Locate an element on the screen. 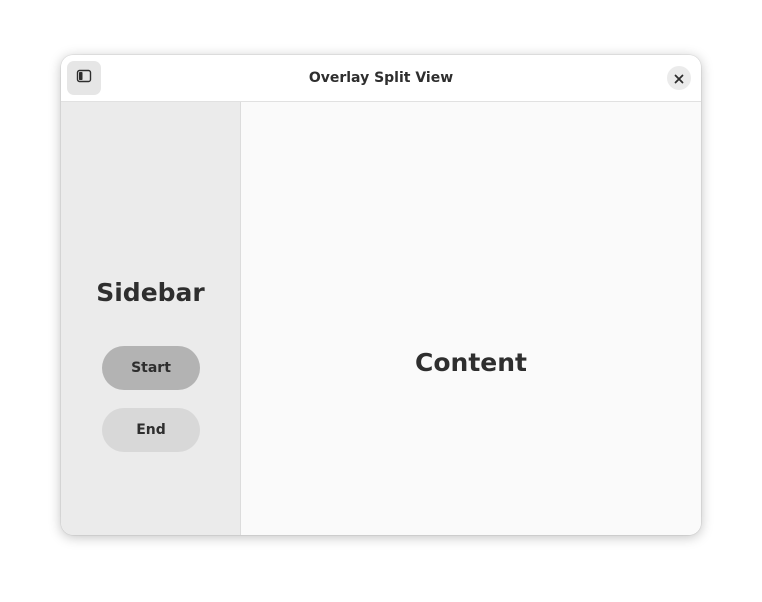 This screenshot has width=762, height=602. content-title: Content is located at coordinates (471, 362).